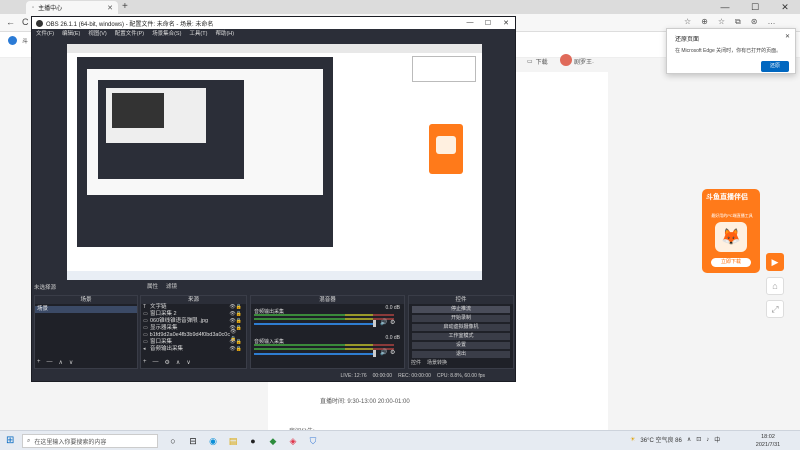 This screenshot has height=450, width=800. What do you see at coordinates (732, 215) in the screenshot?
I see `promo-subtitle: 最好用的PC端直播工具` at bounding box center [732, 215].